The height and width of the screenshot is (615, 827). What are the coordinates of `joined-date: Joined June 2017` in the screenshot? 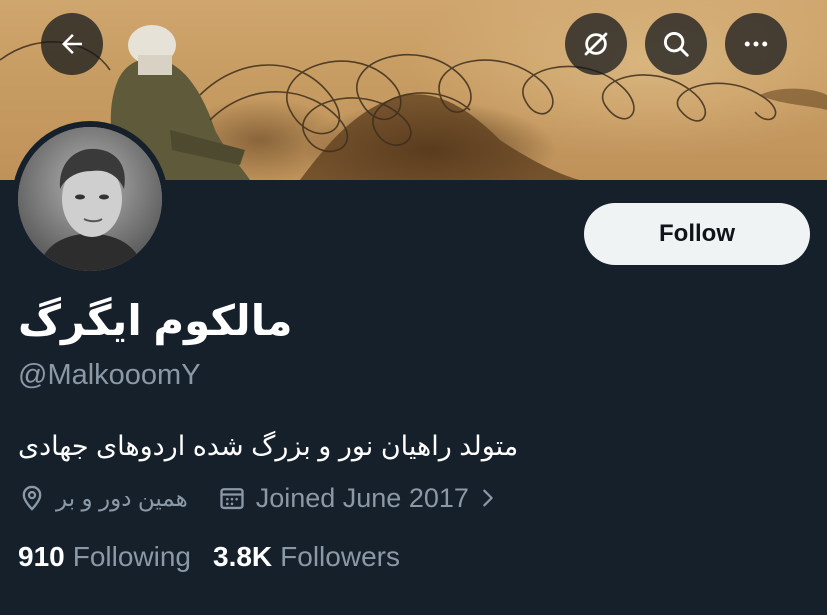 It's located at (358, 498).